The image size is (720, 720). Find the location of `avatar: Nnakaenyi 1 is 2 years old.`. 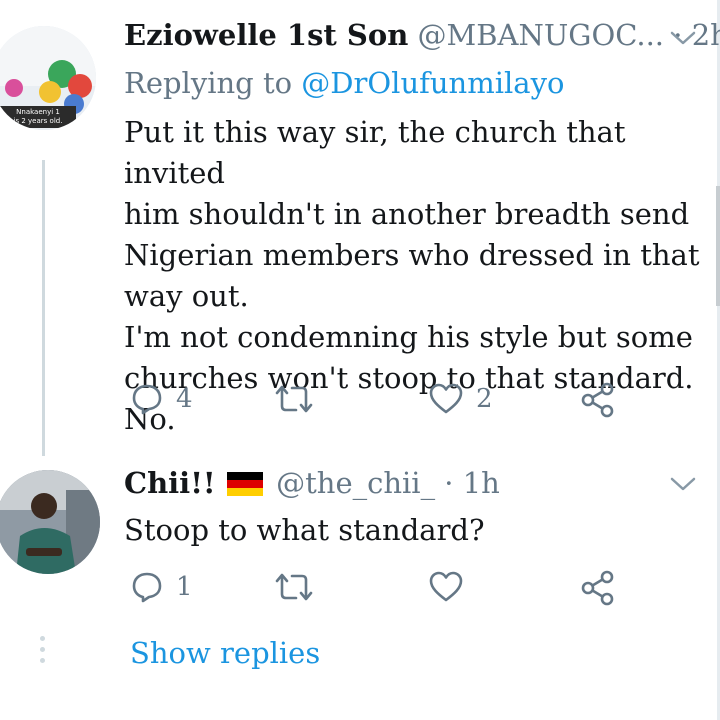

avatar: Nnakaenyi 1 is 2 years old. is located at coordinates (48, 78).